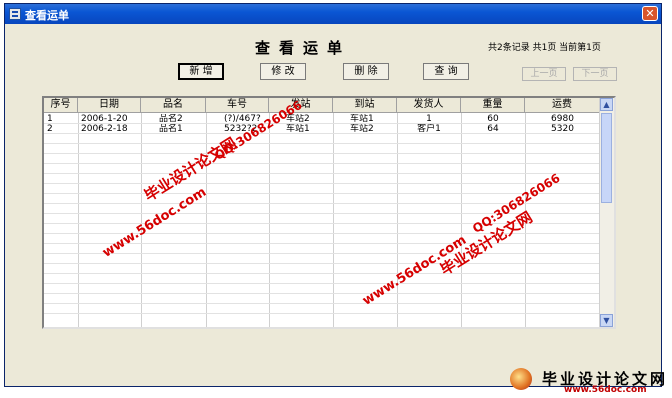 Image resolution: width=672 pixels, height=398 pixels. What do you see at coordinates (606, 212) in the screenshot?
I see `vertical-scrollbar: ▲ ▼` at bounding box center [606, 212].